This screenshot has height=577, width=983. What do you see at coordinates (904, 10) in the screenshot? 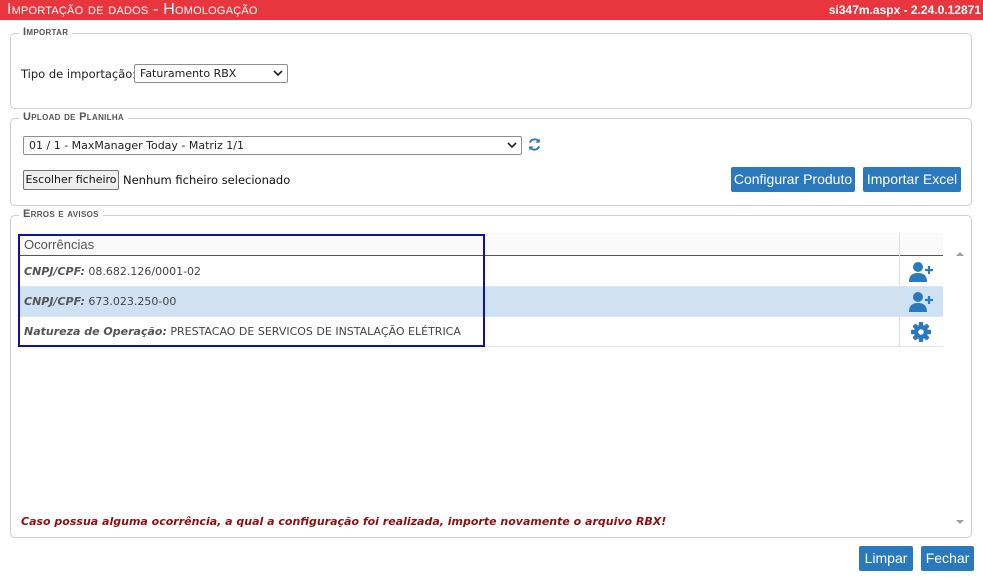
I see `version-label: si347m.aspx - 2.24.0.12871` at bounding box center [904, 10].